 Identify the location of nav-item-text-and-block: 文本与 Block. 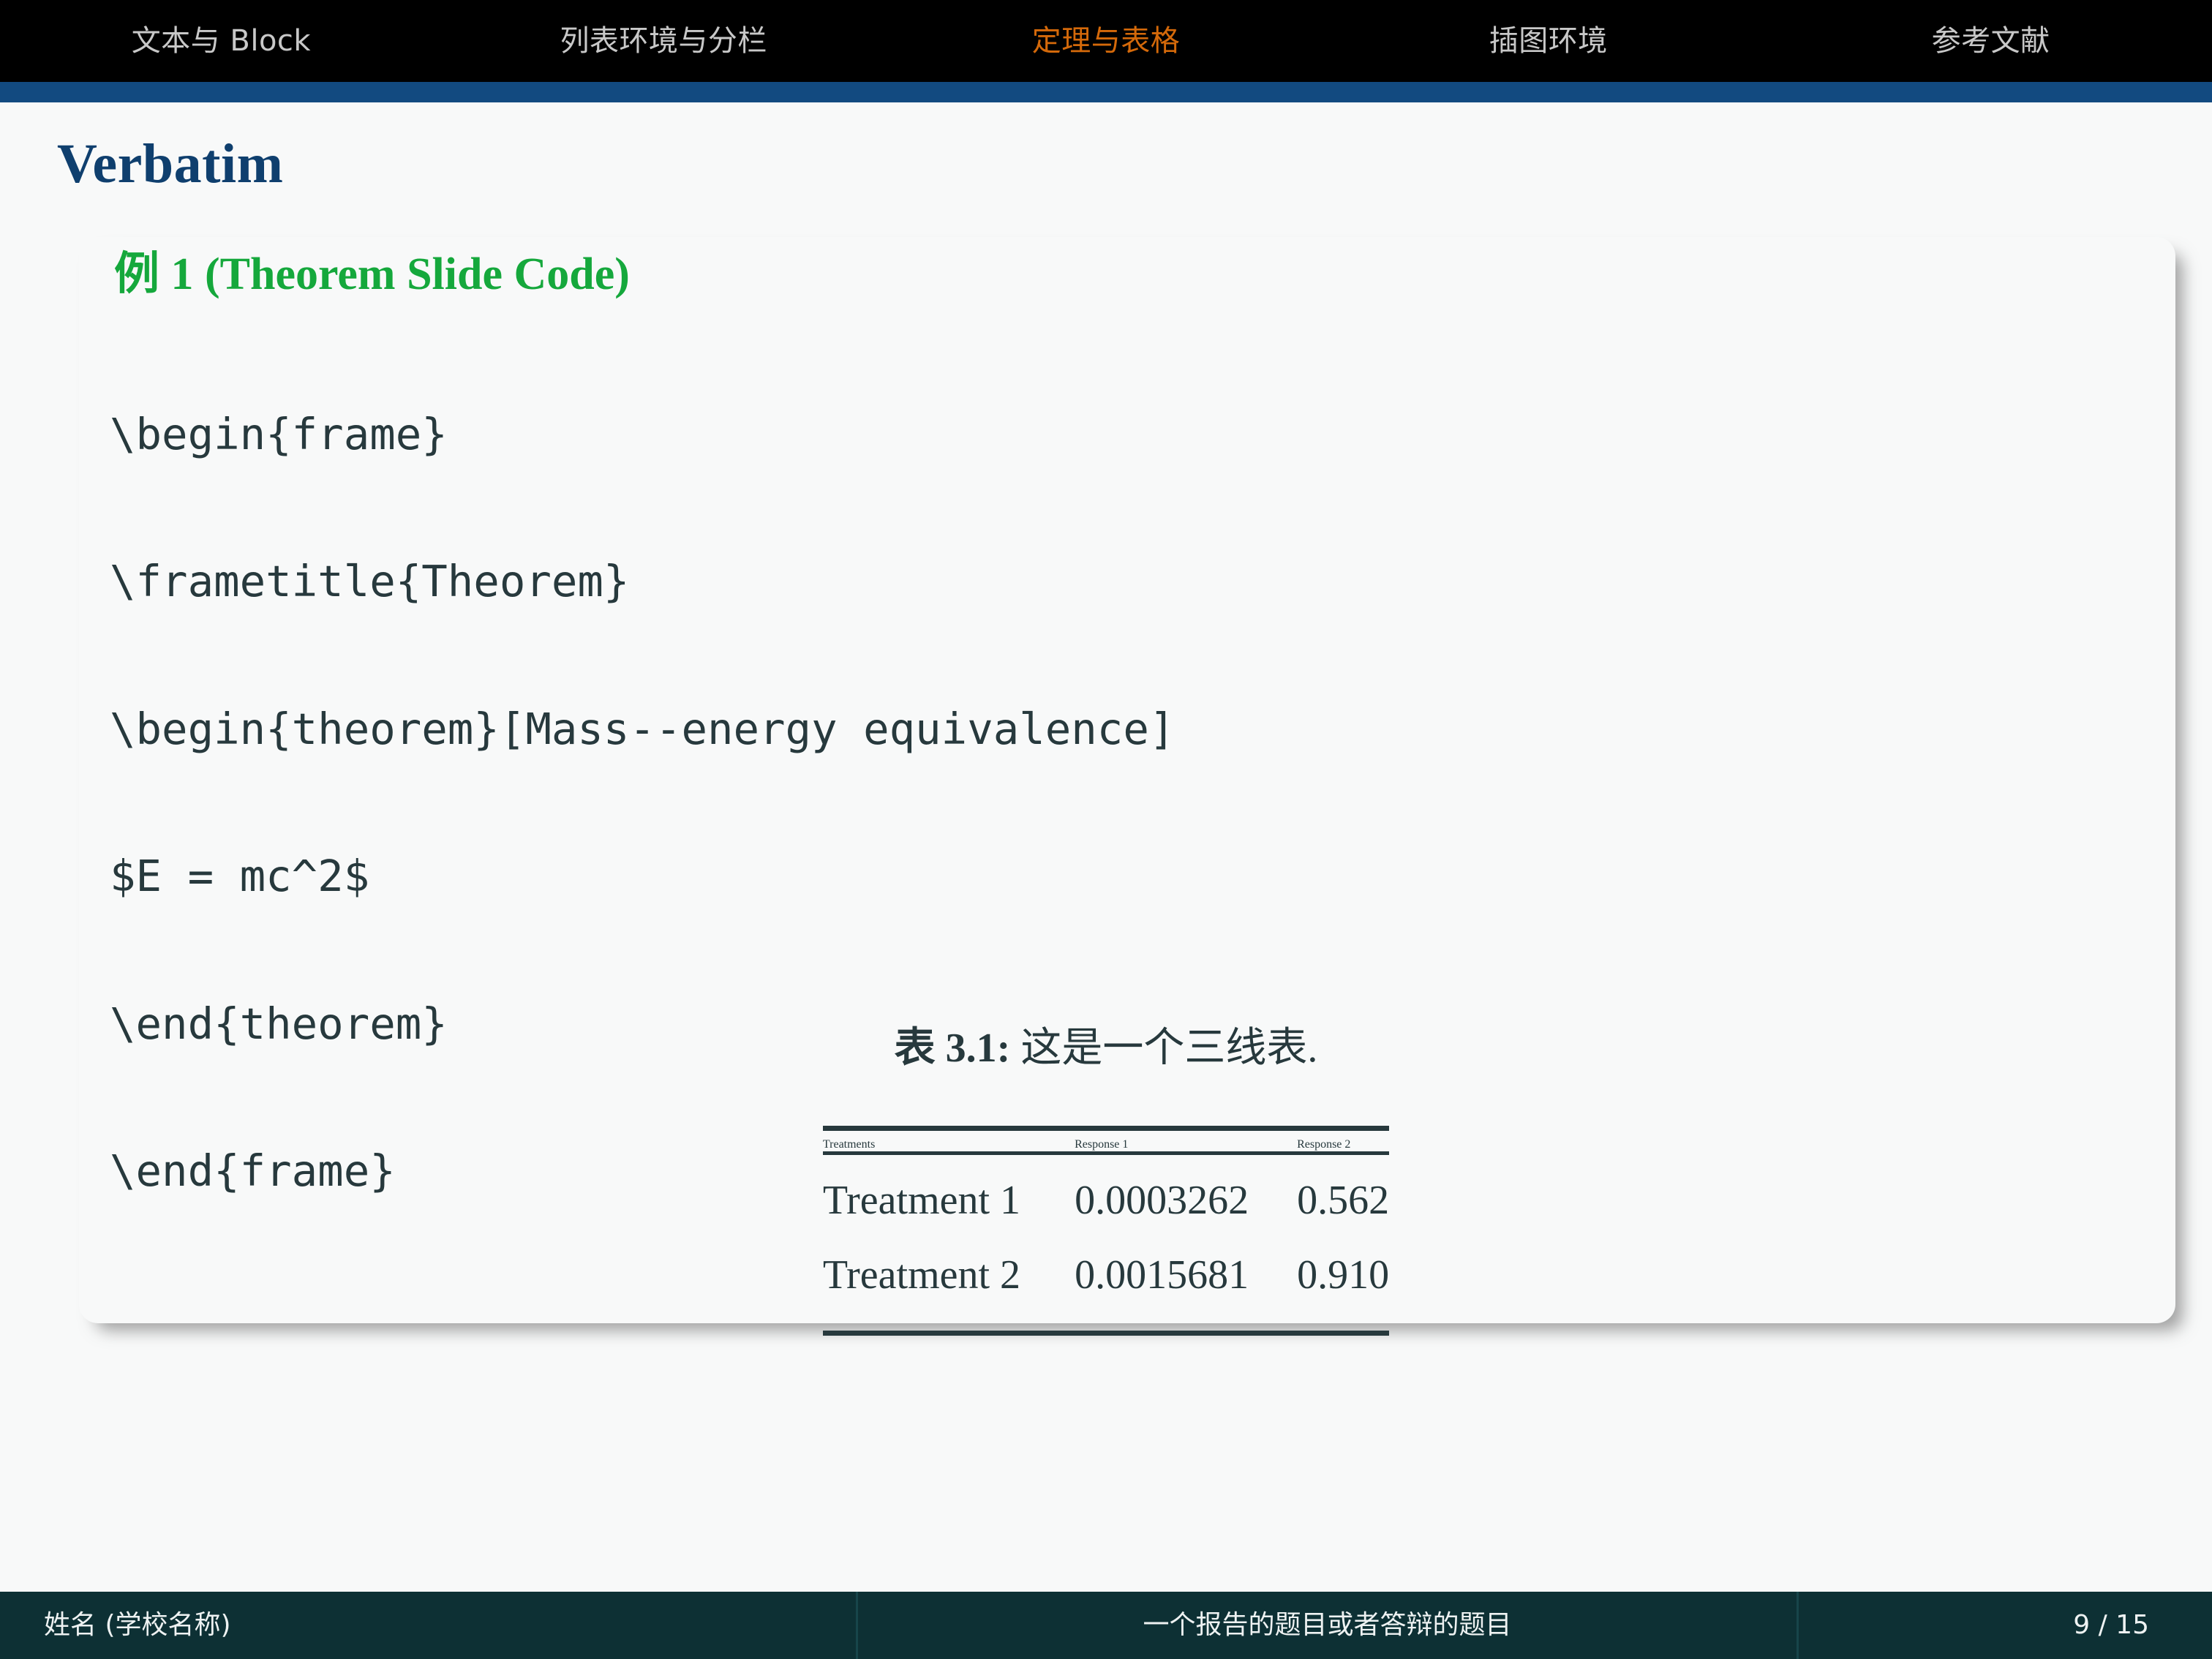
(221, 41).